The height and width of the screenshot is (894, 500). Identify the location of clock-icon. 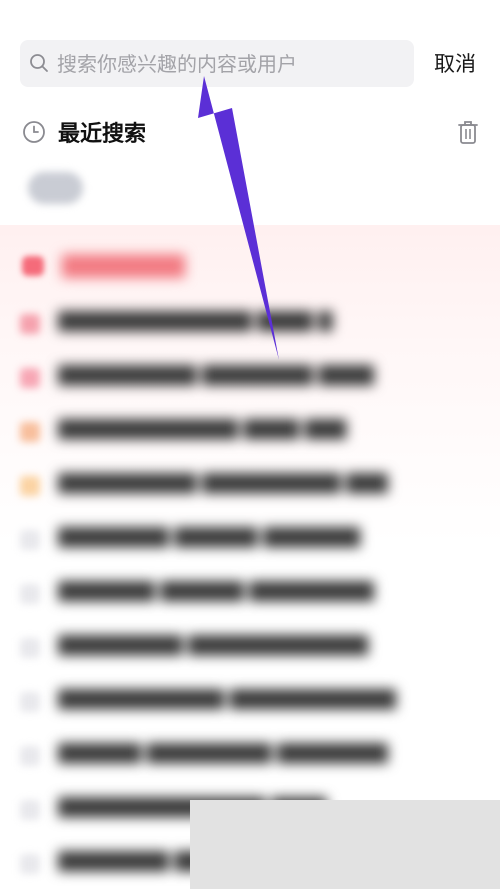
(34, 132).